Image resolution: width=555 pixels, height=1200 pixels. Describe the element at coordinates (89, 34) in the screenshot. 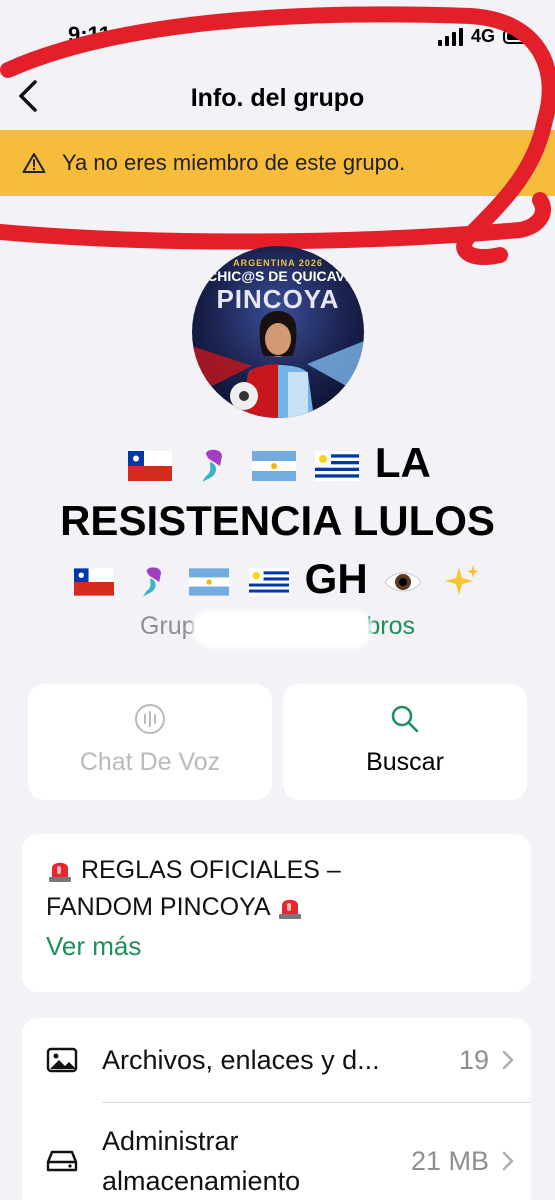

I see `status-time: 9:11` at that location.